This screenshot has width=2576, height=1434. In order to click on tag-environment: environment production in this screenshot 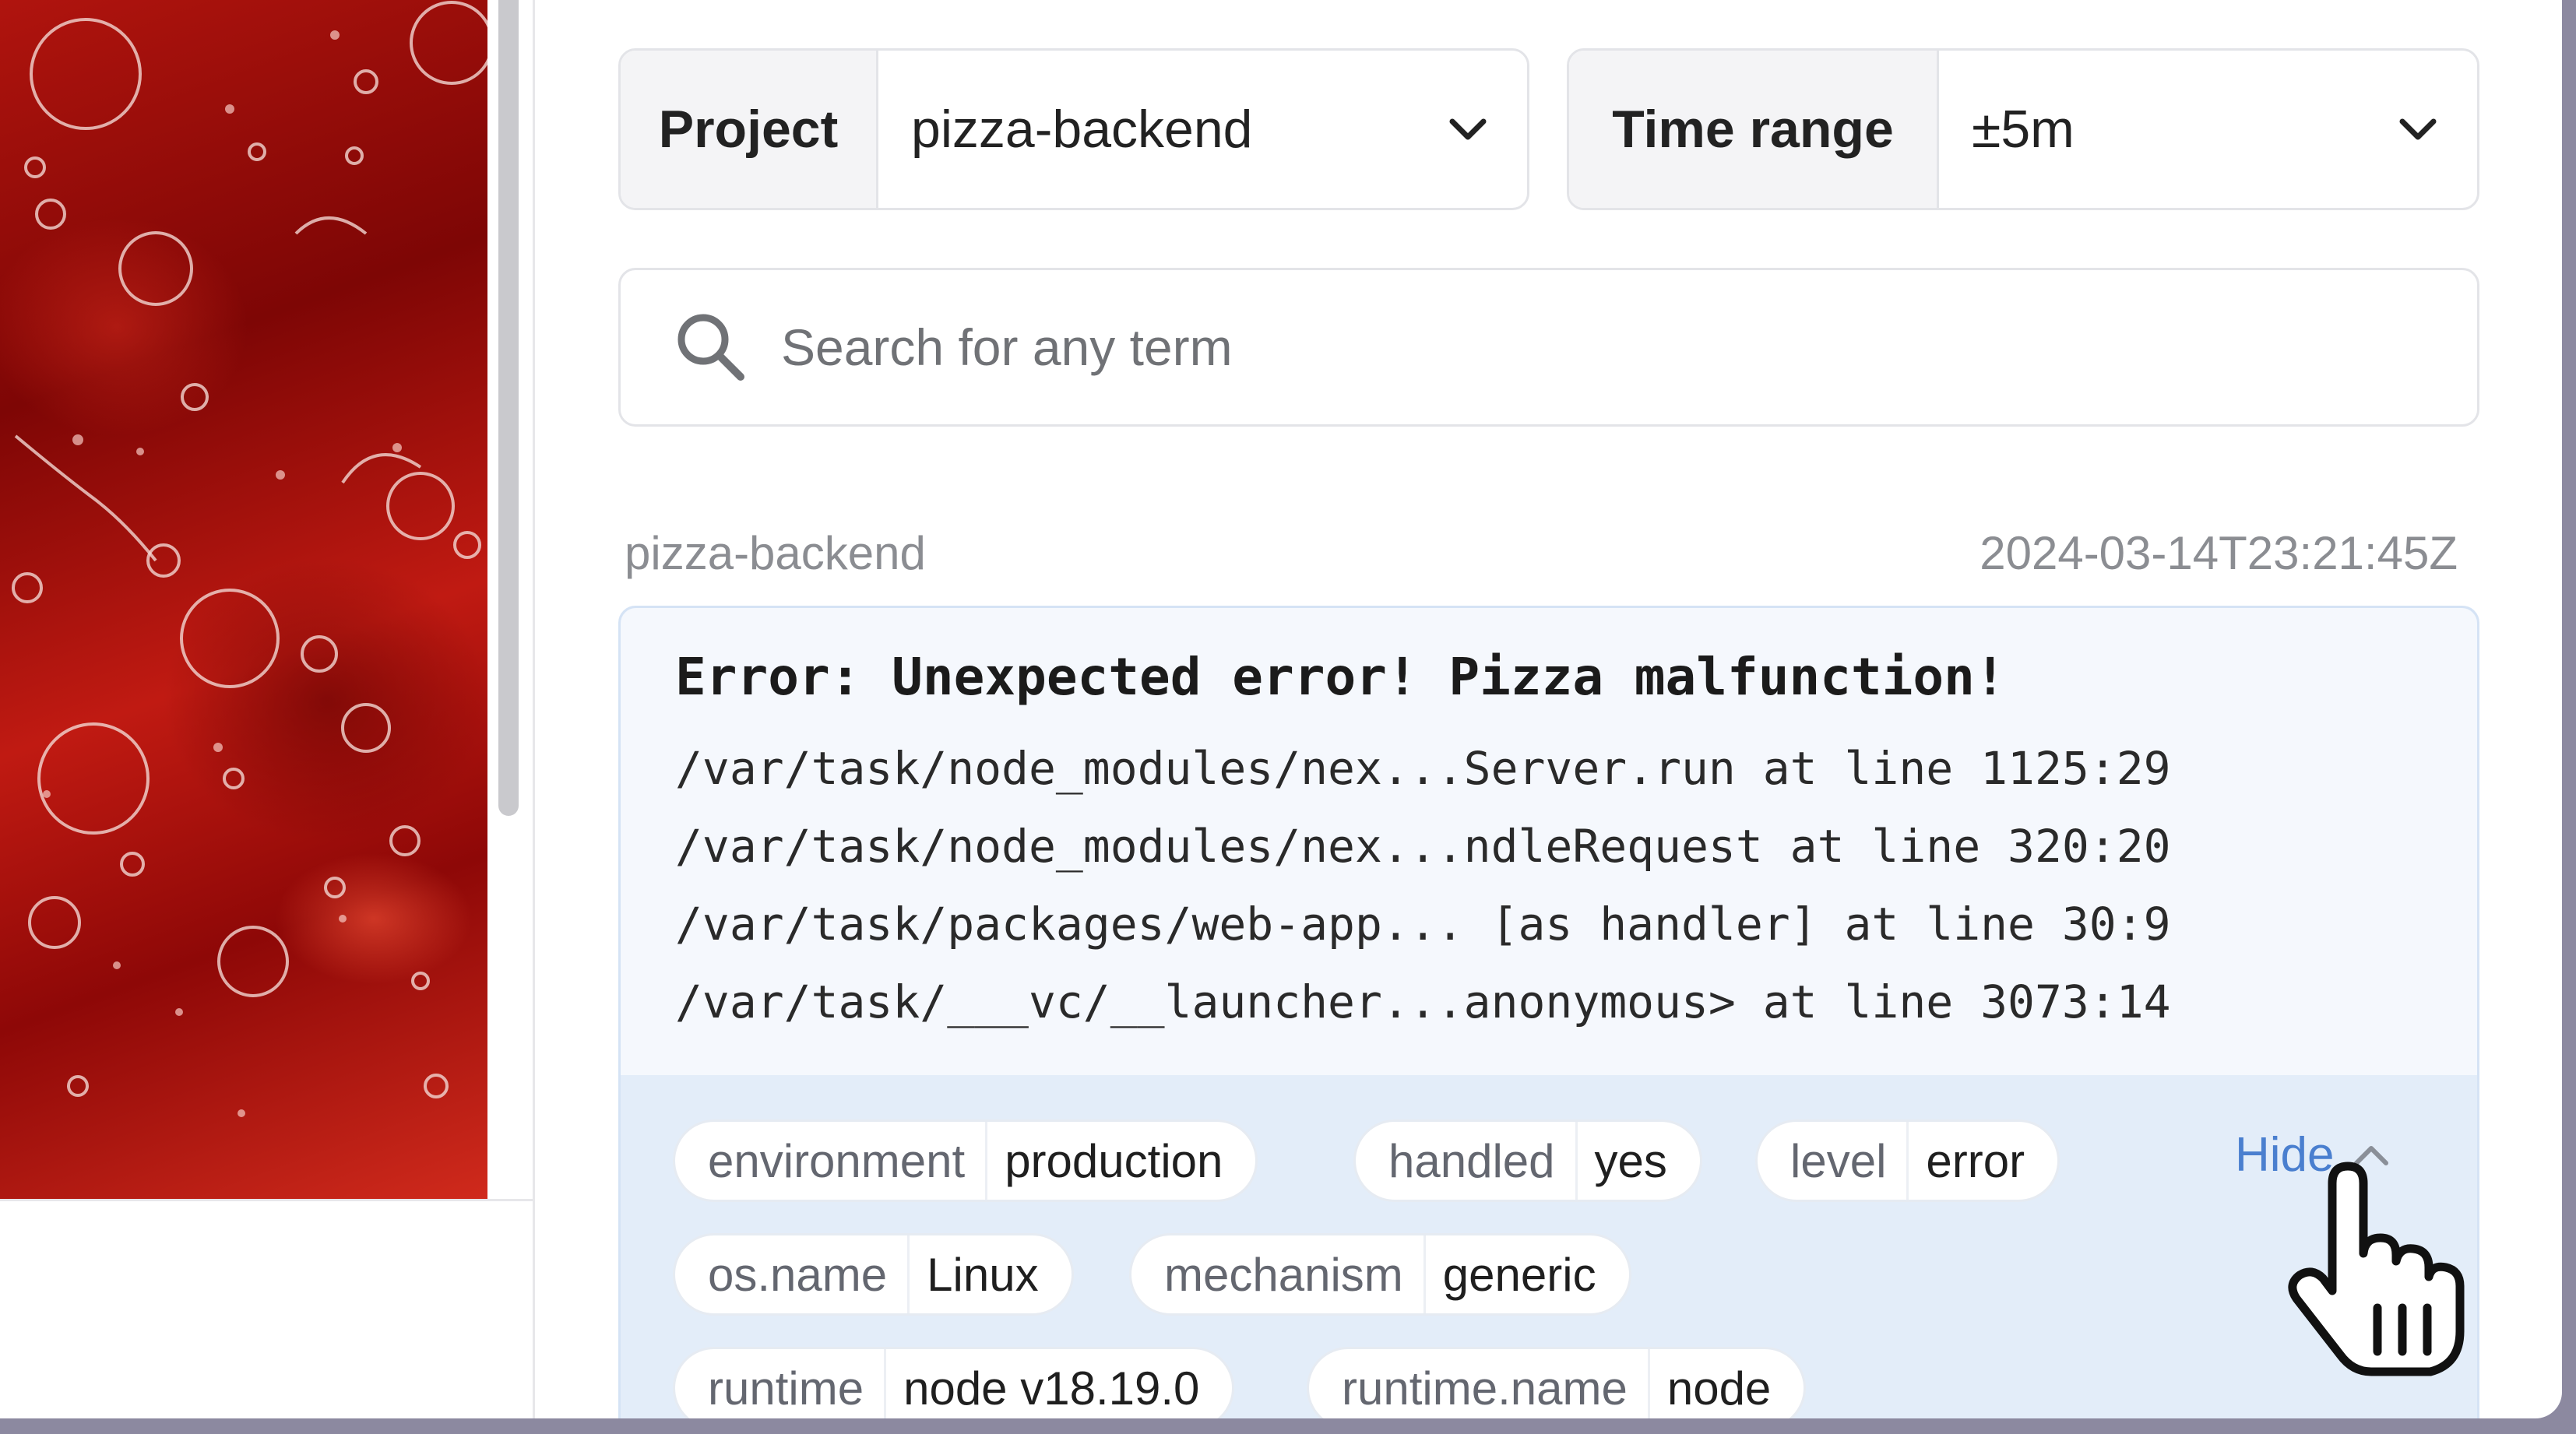, I will do `click(965, 1160)`.